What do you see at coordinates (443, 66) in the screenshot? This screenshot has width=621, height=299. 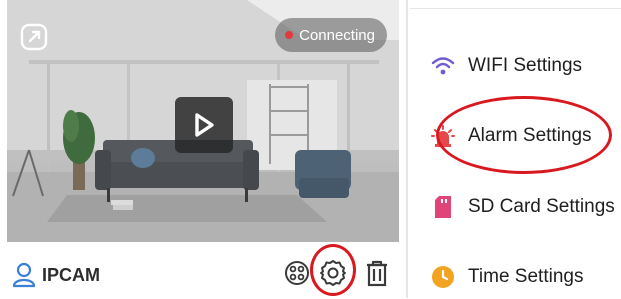 I see `wifi-icon` at bounding box center [443, 66].